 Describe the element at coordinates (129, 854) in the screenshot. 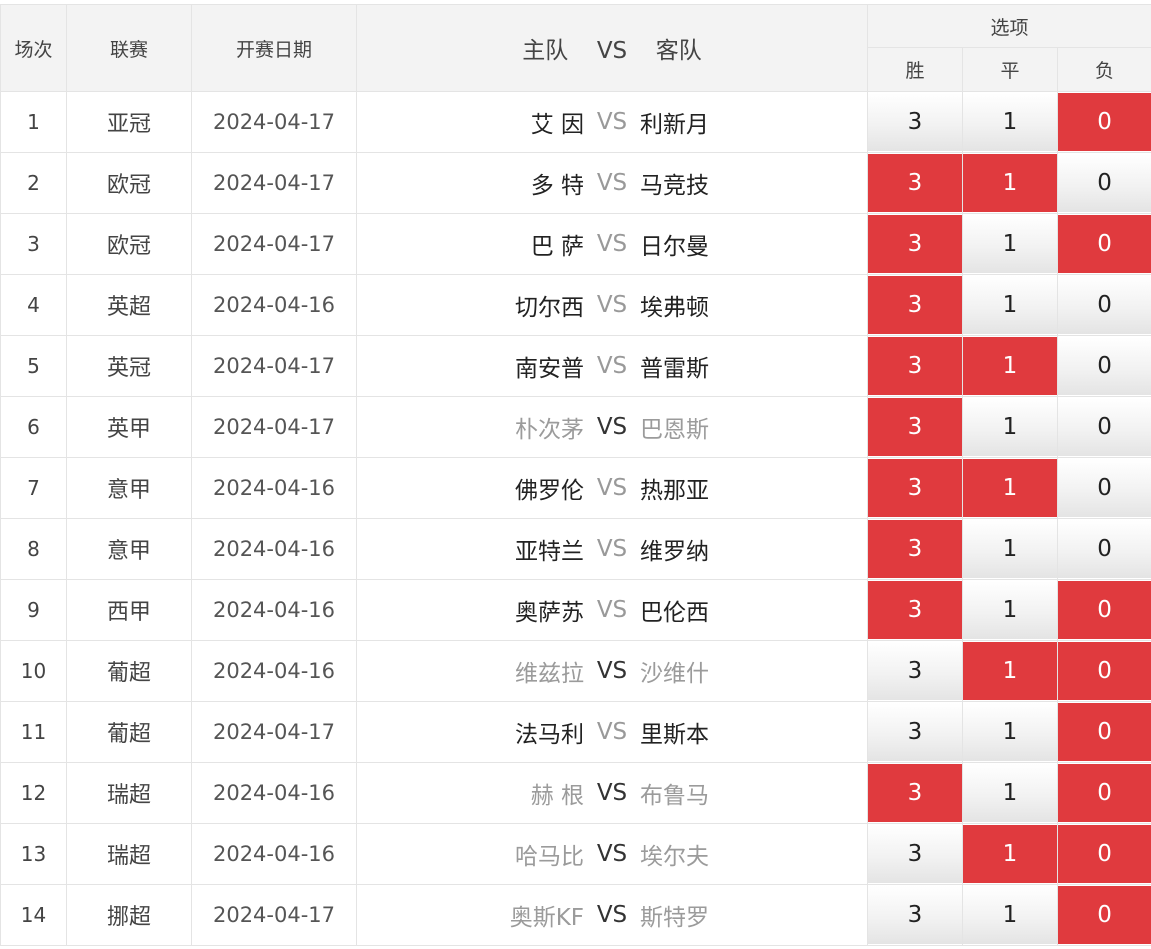

I see `league-name: 瑞超` at that location.